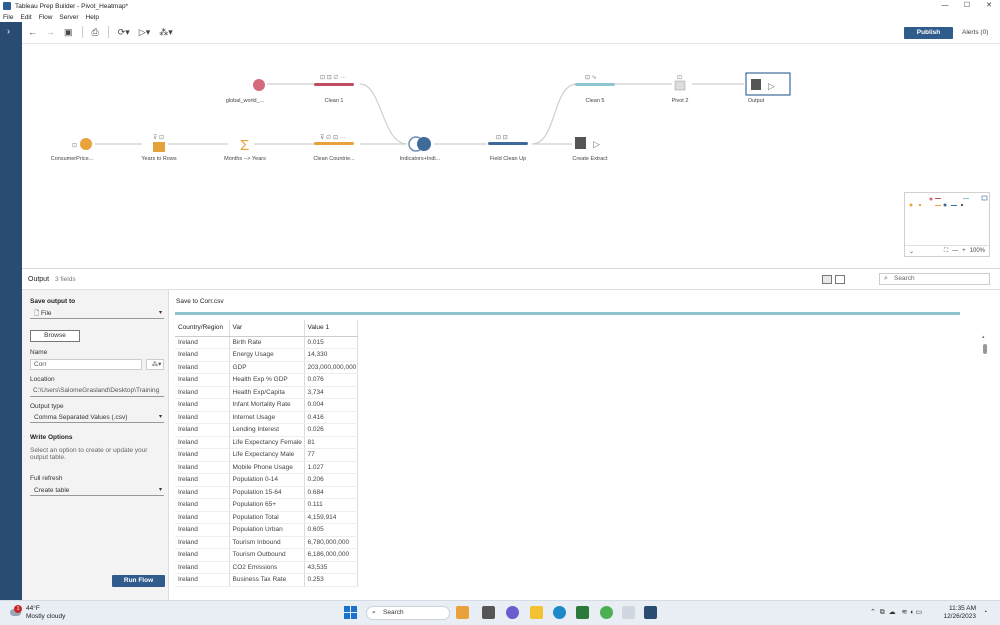 Image resolution: width=1000 pixels, height=625 pixels. I want to click on node-label-extract: Create Extract, so click(590, 159).